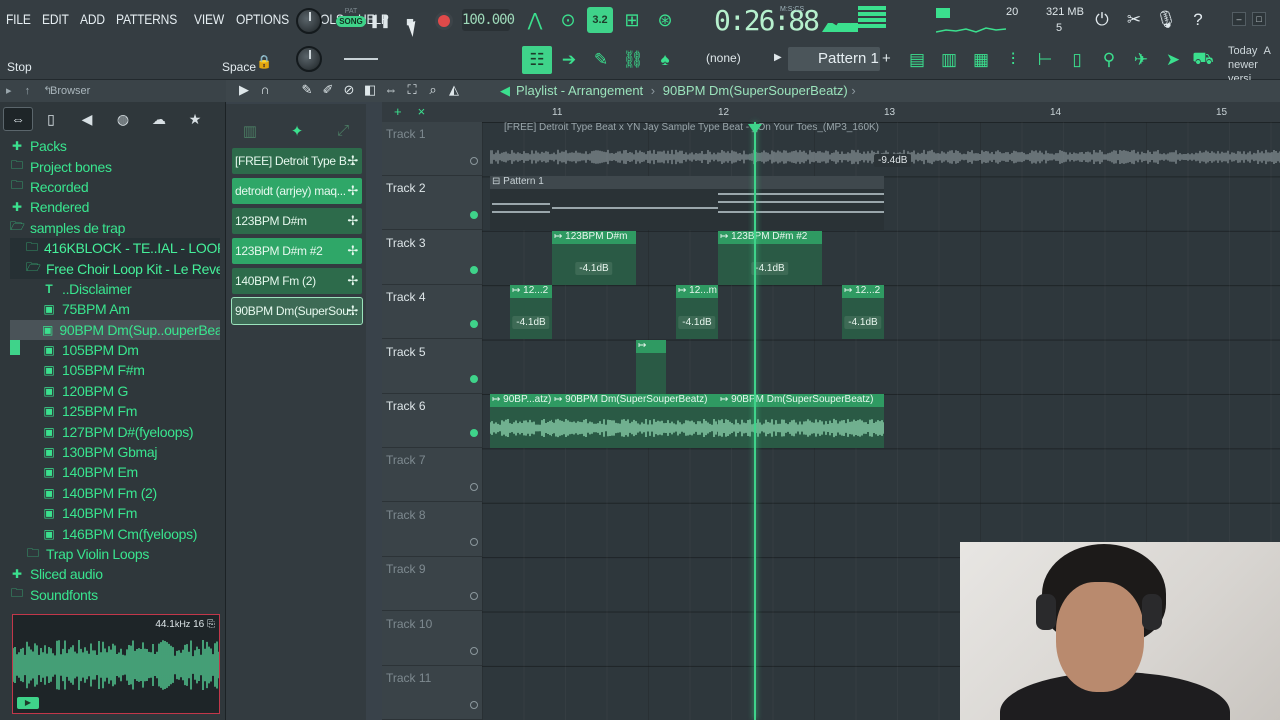  What do you see at coordinates (307, 91) in the screenshot?
I see `pencil-icon: ✎` at bounding box center [307, 91].